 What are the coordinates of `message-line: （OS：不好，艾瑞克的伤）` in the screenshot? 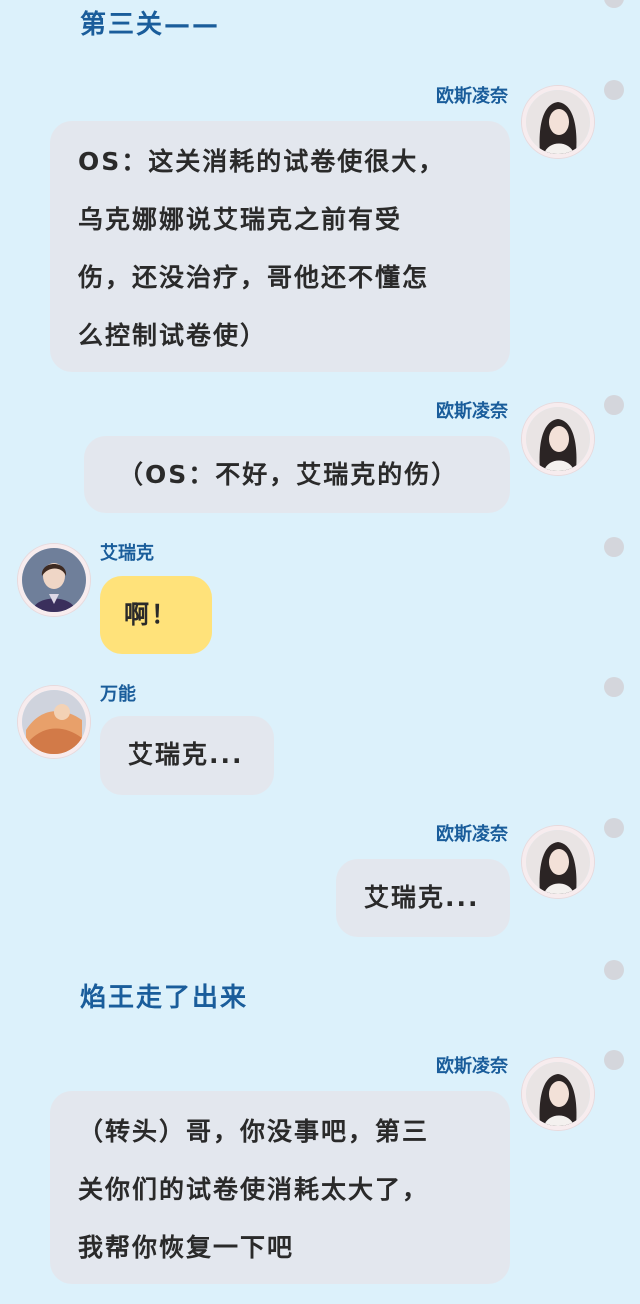 It's located at (288, 474).